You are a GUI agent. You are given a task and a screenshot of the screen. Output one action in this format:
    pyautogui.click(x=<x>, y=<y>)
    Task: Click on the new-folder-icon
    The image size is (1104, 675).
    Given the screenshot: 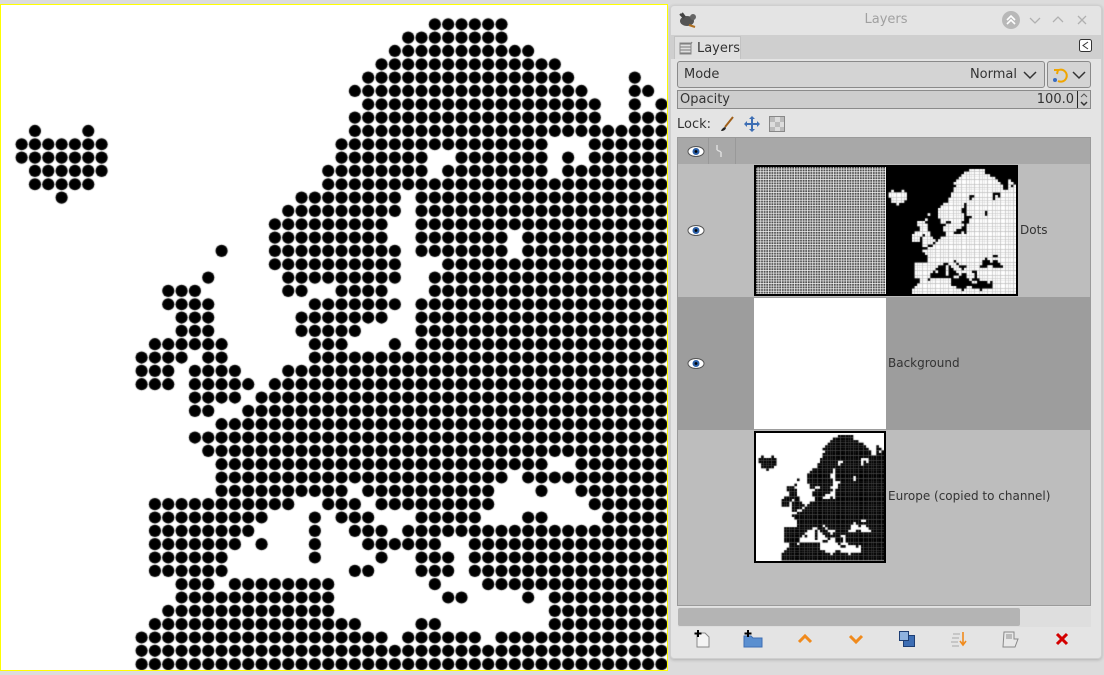 What is the action you would take?
    pyautogui.click(x=753, y=639)
    